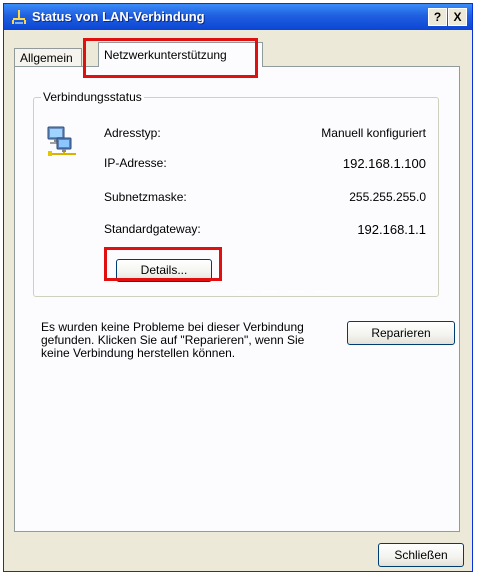  Describe the element at coordinates (135, 163) in the screenshot. I see `ip-address-label: IP-Adresse:` at that location.